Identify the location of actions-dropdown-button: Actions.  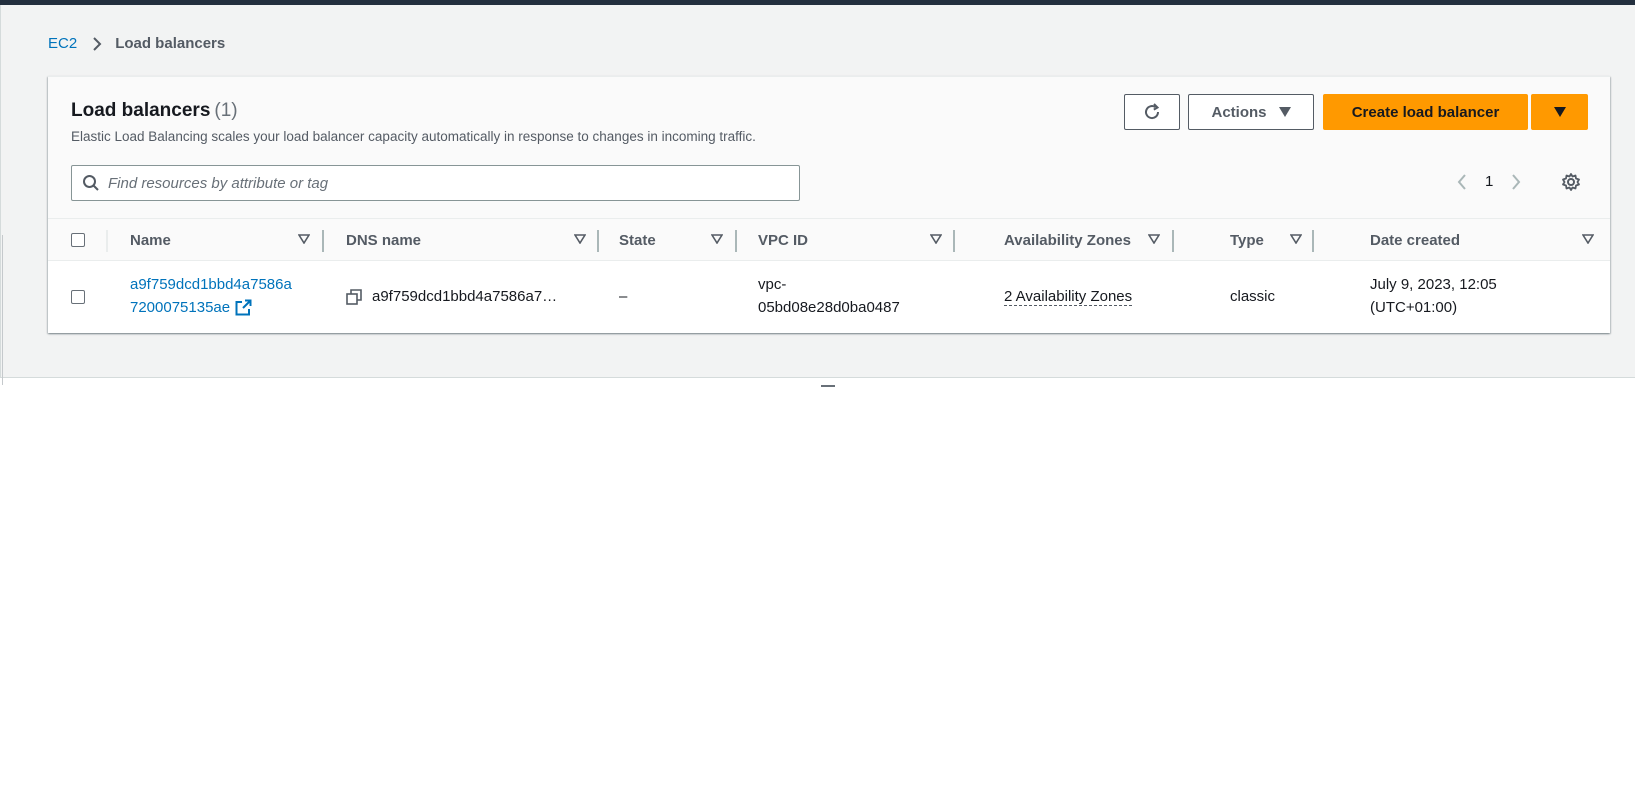
(1251, 112).